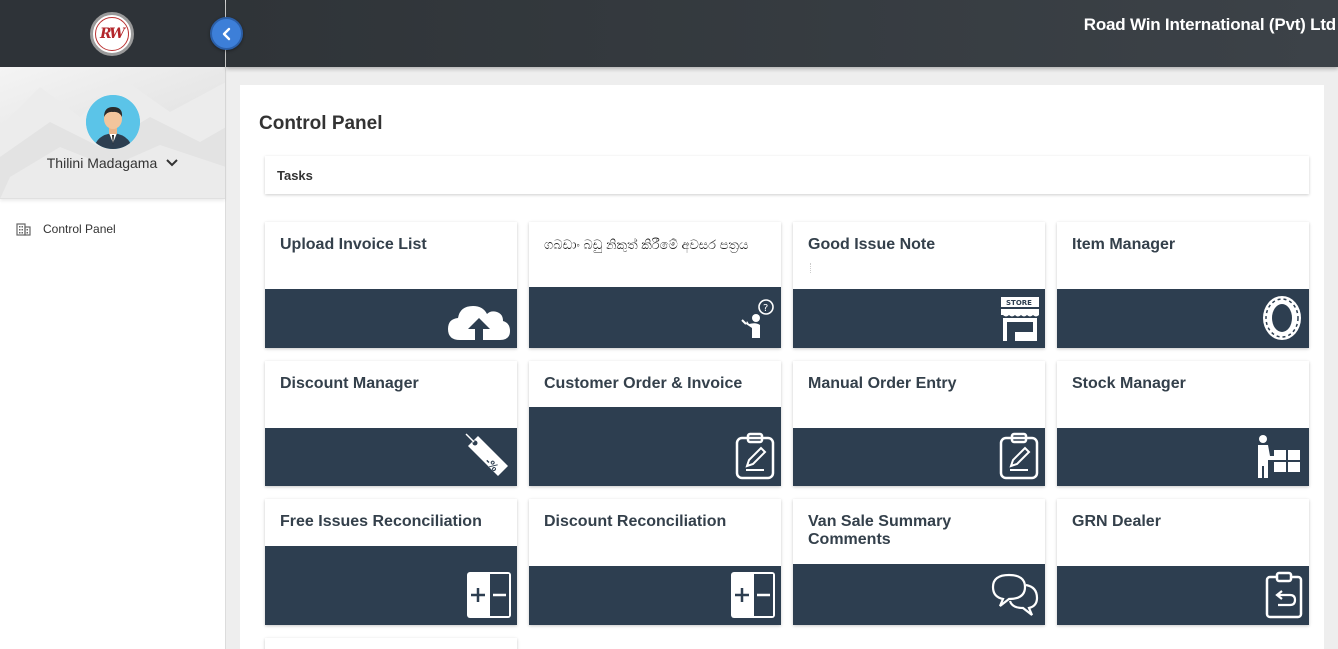 The image size is (1338, 649). Describe the element at coordinates (757, 318) in the screenshot. I see `person-question-icon: ?` at that location.